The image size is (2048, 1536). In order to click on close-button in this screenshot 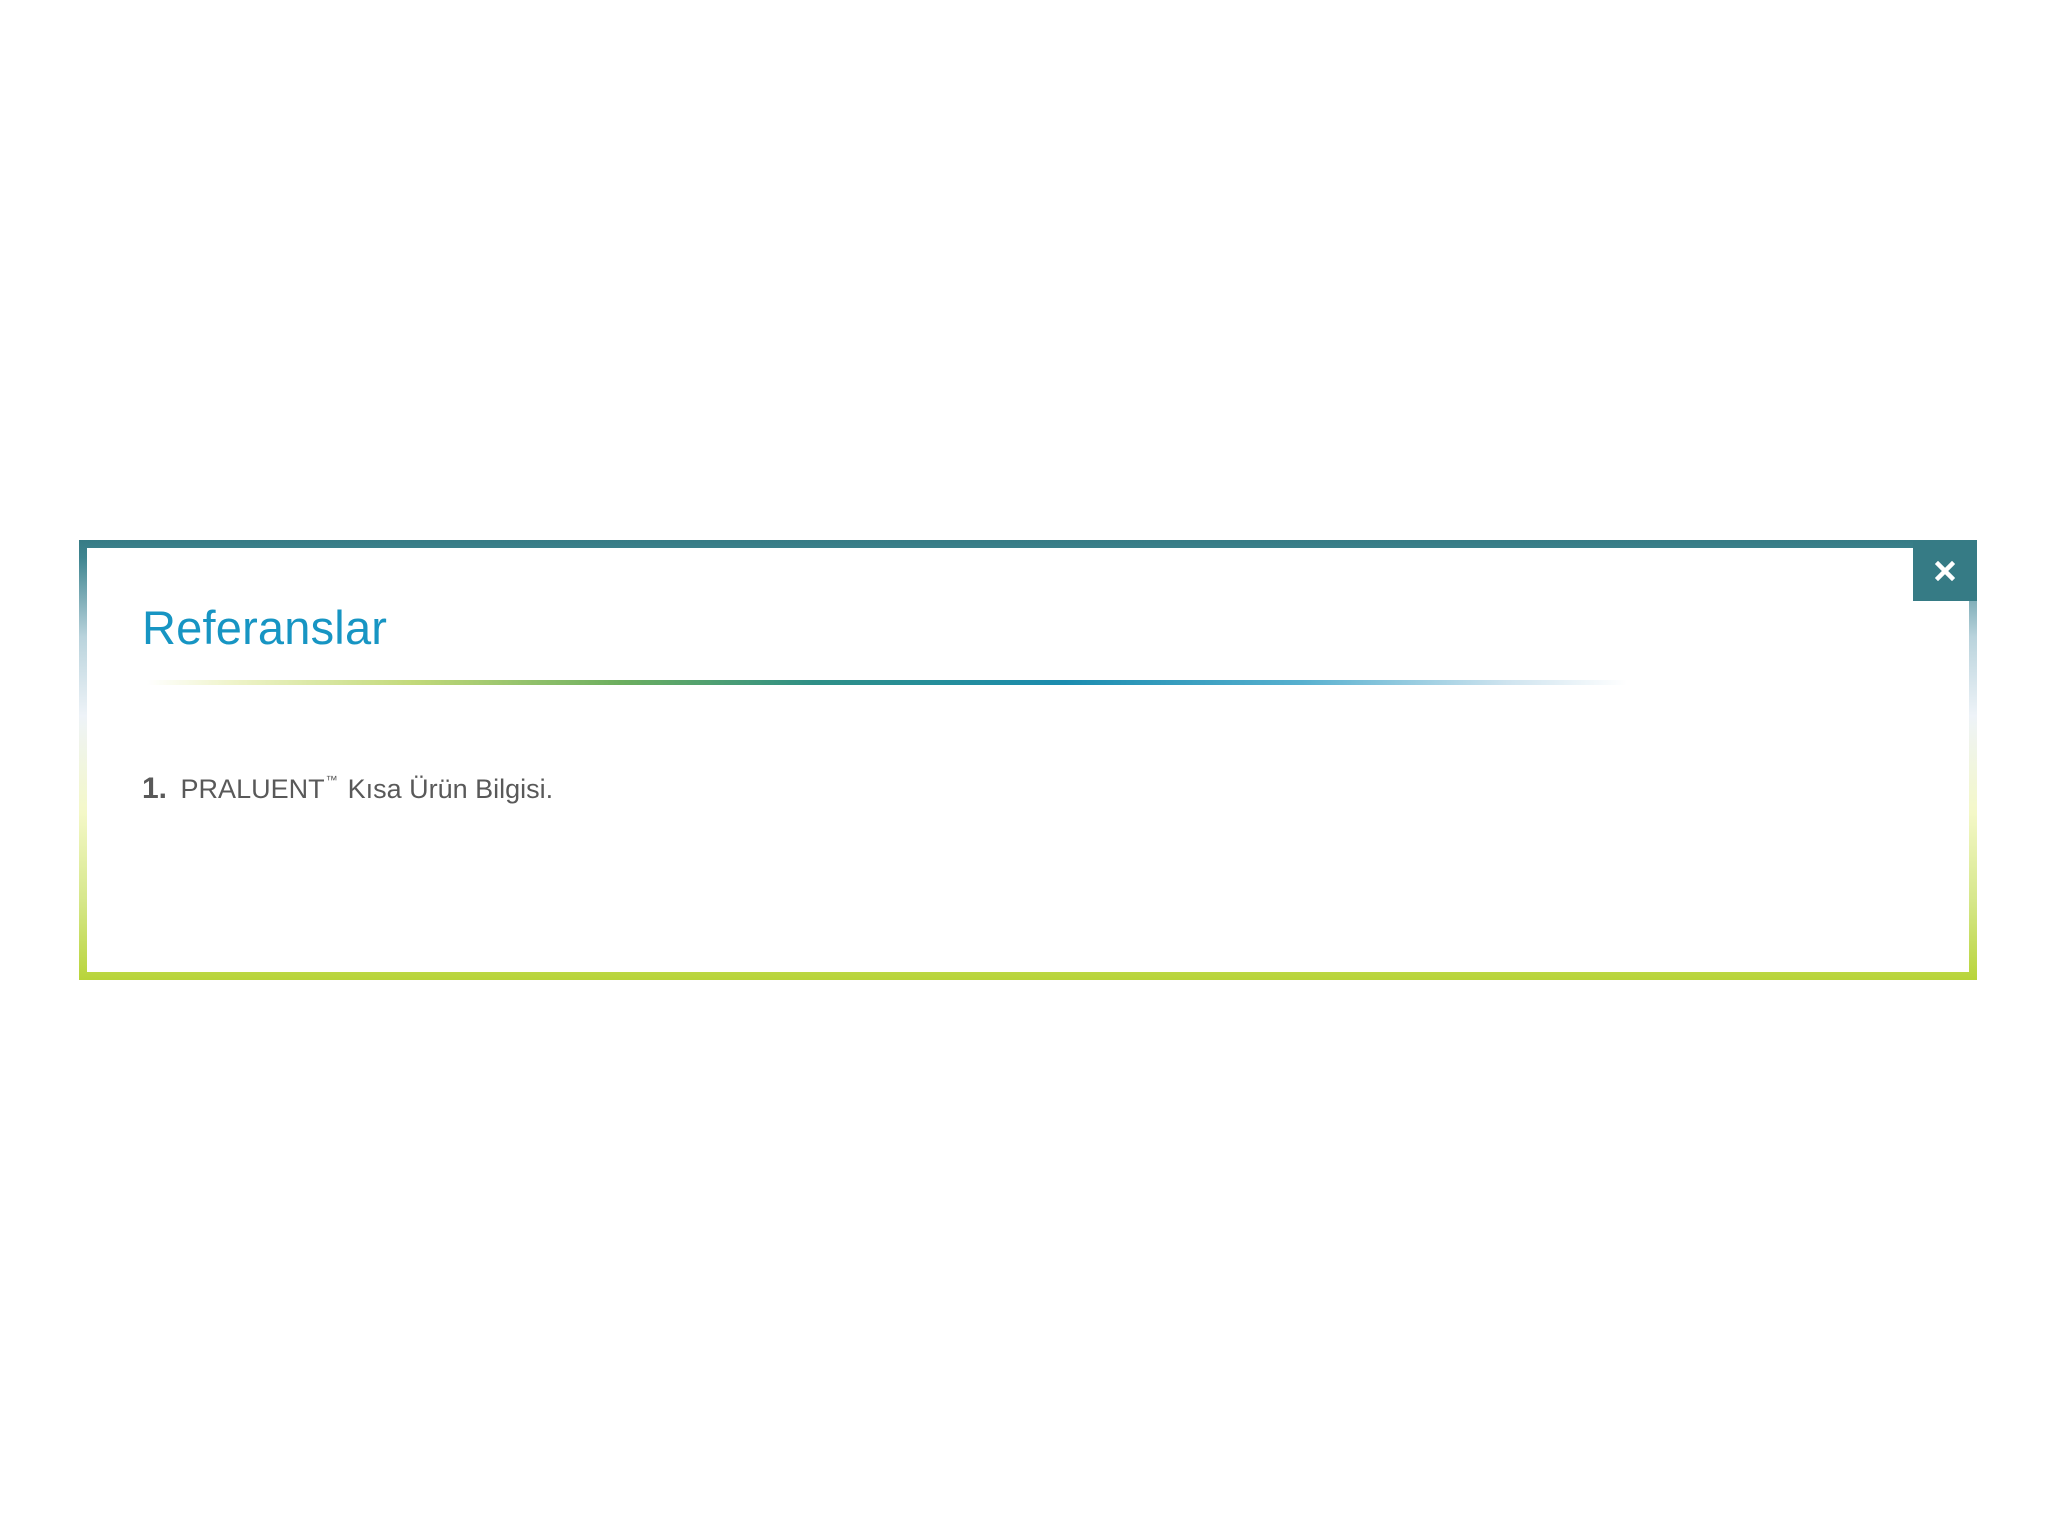, I will do `click(1945, 570)`.